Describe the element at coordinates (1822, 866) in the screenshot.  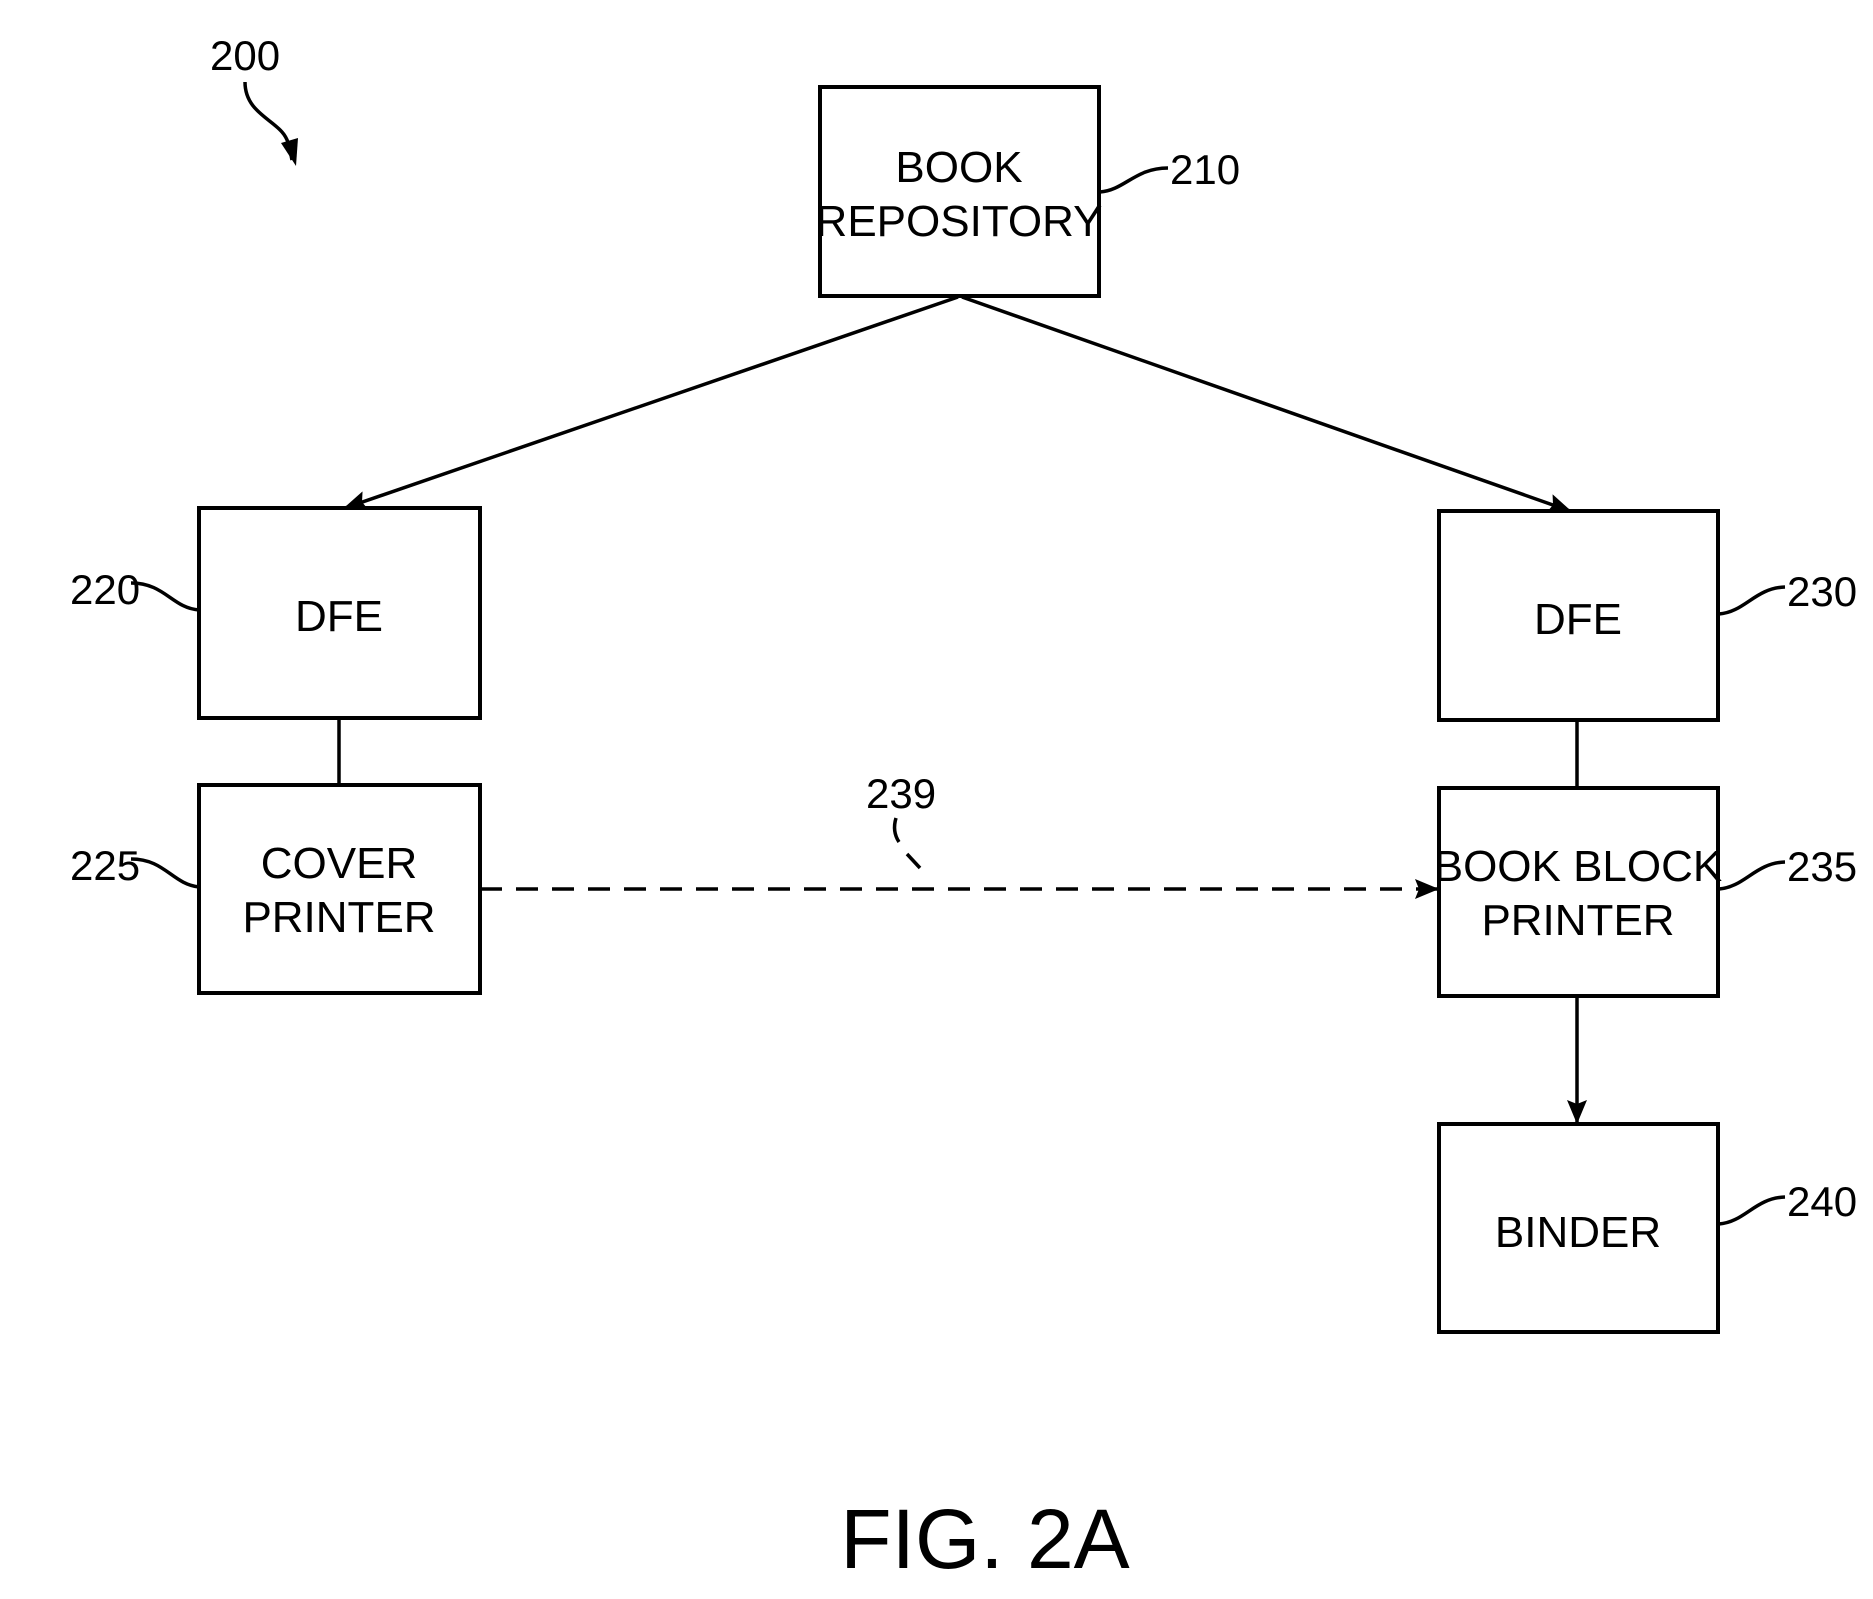
I see `node-book-block-printer-ref: 235` at that location.